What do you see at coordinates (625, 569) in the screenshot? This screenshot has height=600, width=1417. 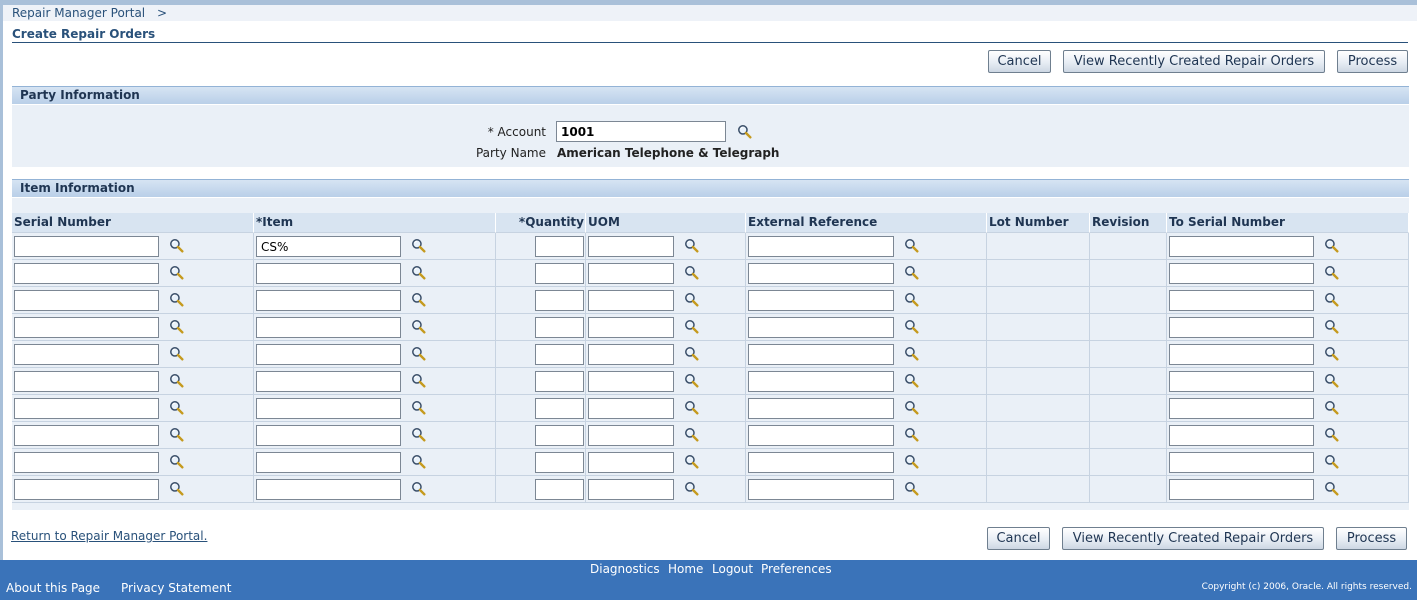 I see `footer-link-diagnostics: Diagnostics` at bounding box center [625, 569].